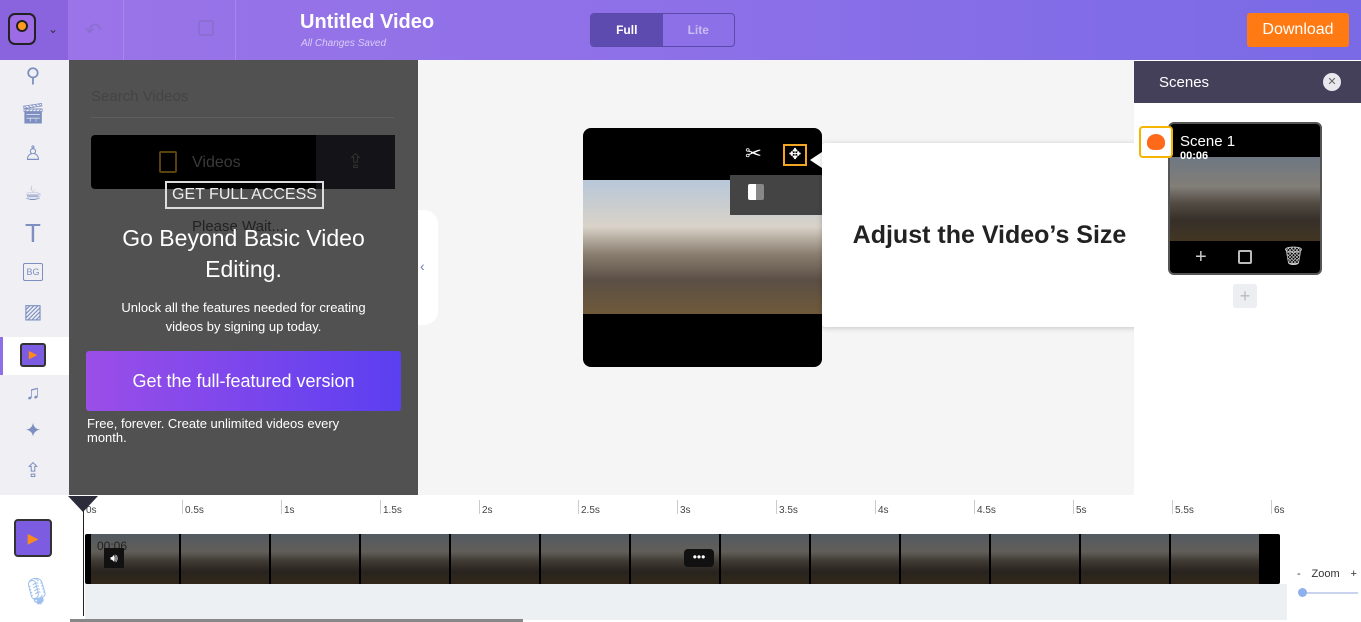 This screenshot has width=1361, height=622. I want to click on playhead-handle, so click(83, 504).